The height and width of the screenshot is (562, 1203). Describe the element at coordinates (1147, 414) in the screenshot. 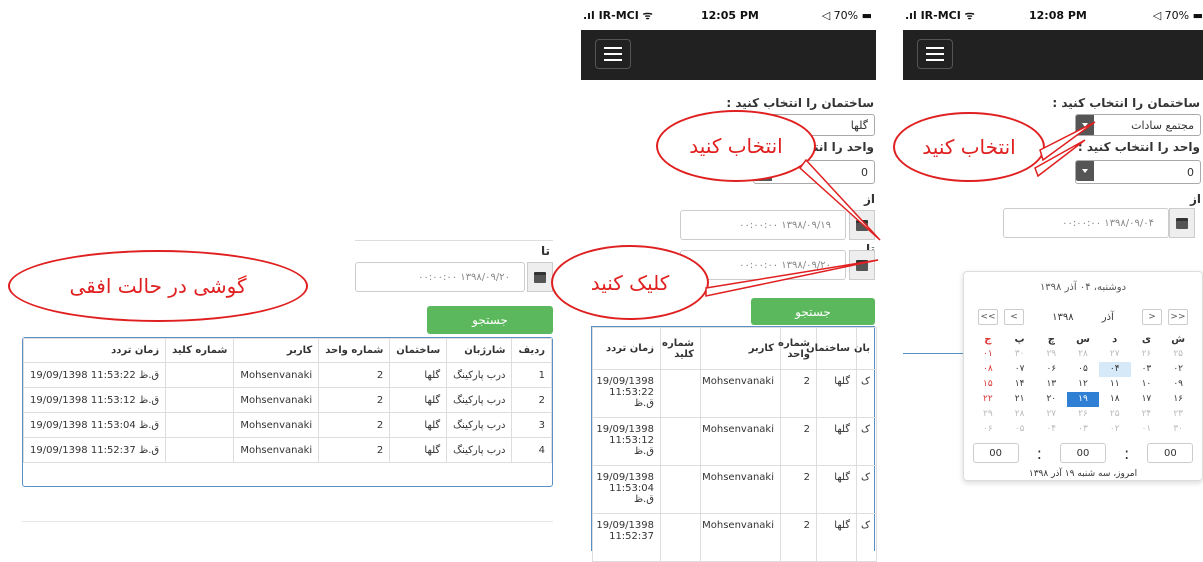

I see `calendar-day: ۲۴` at that location.